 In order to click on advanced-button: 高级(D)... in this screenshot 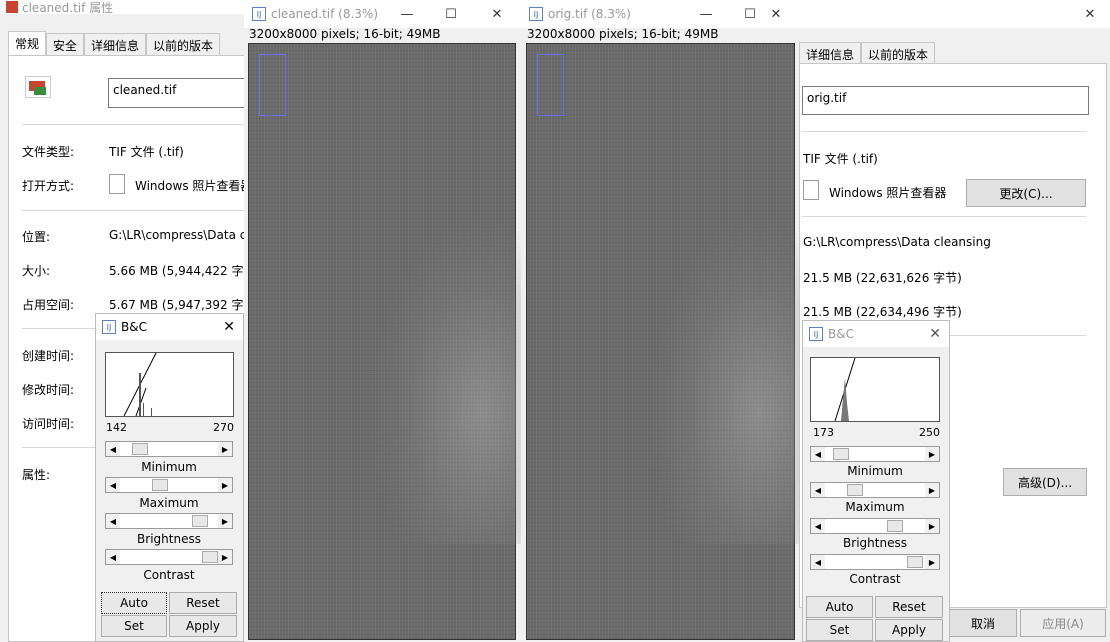, I will do `click(1045, 482)`.